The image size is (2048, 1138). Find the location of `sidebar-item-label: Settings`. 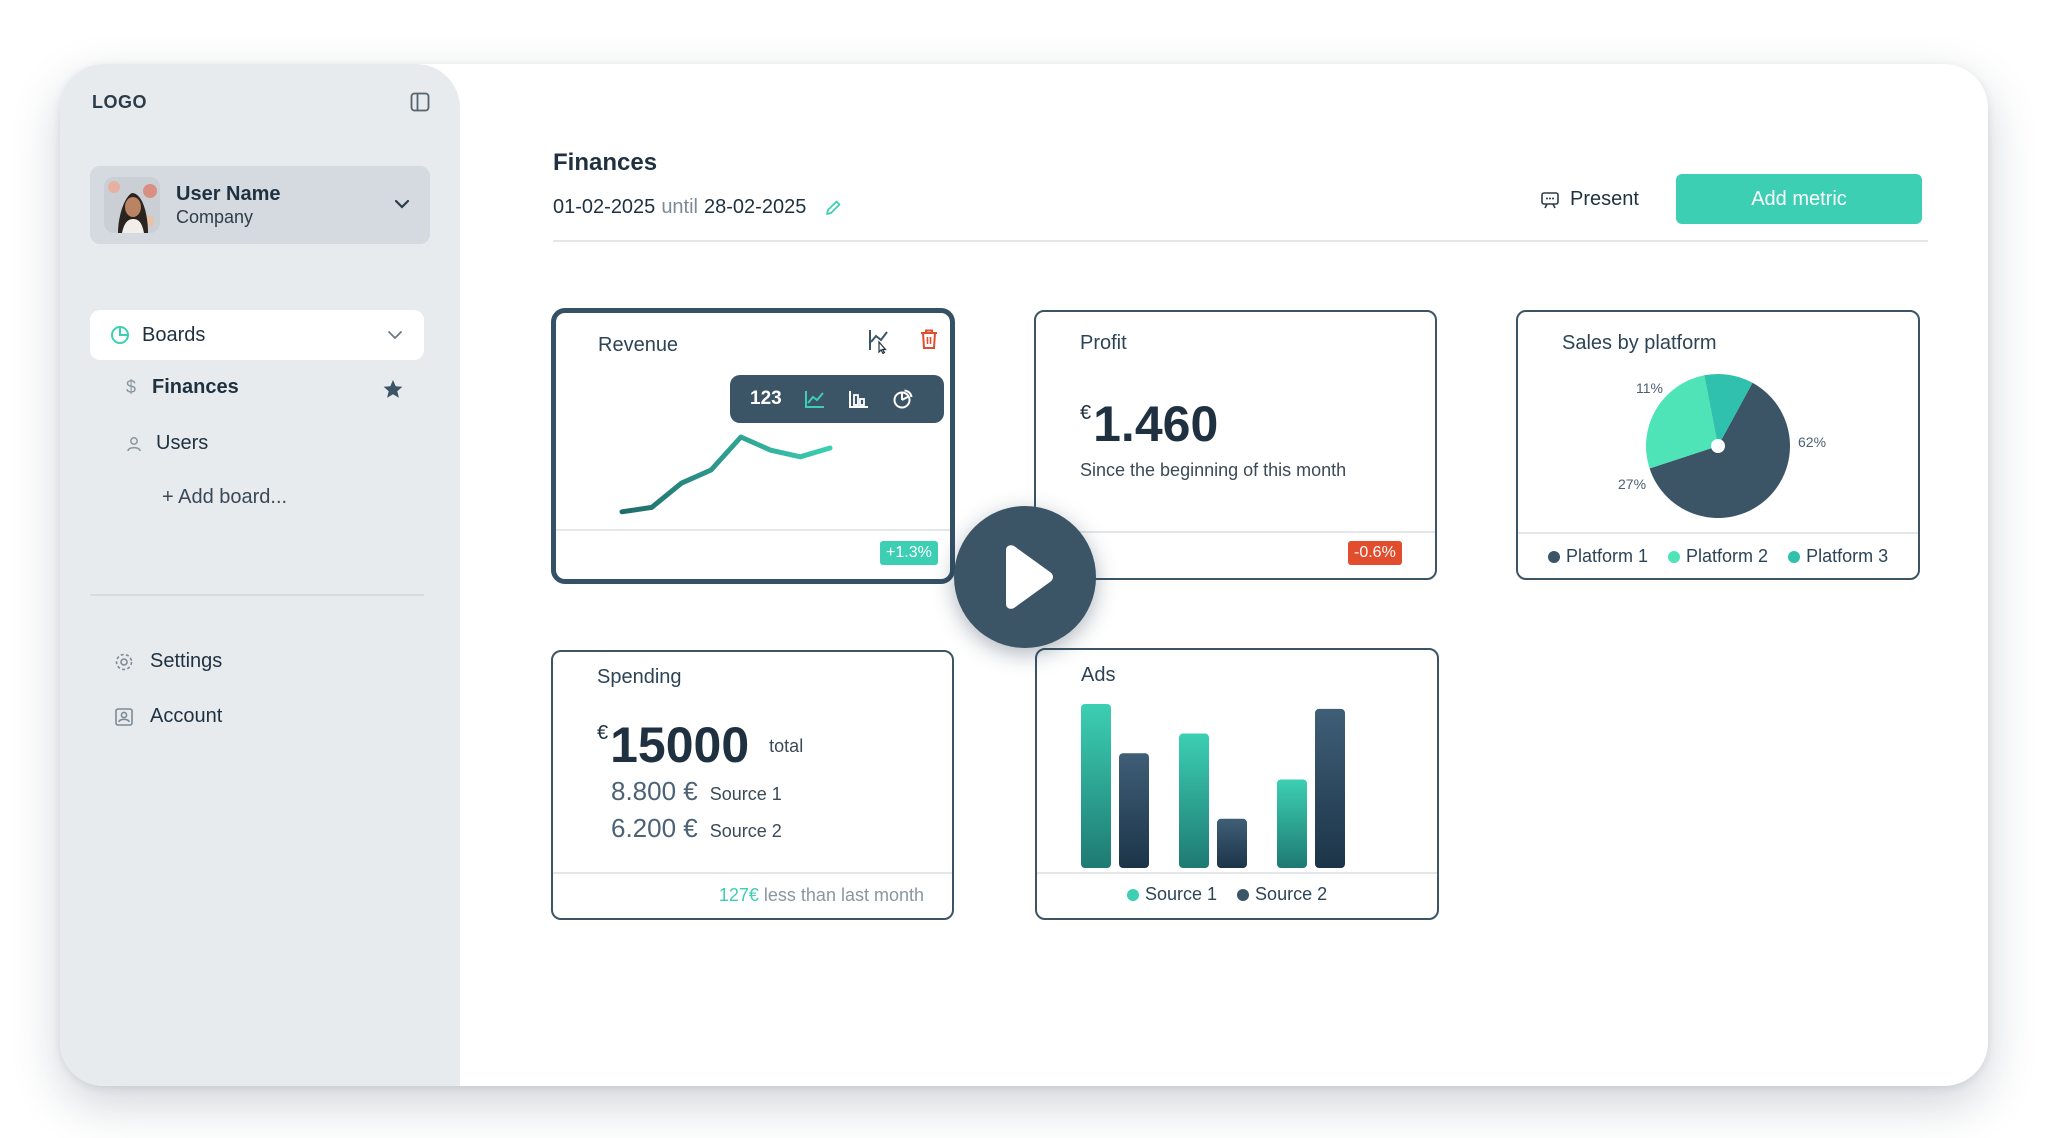

sidebar-item-label: Settings is located at coordinates (186, 661).